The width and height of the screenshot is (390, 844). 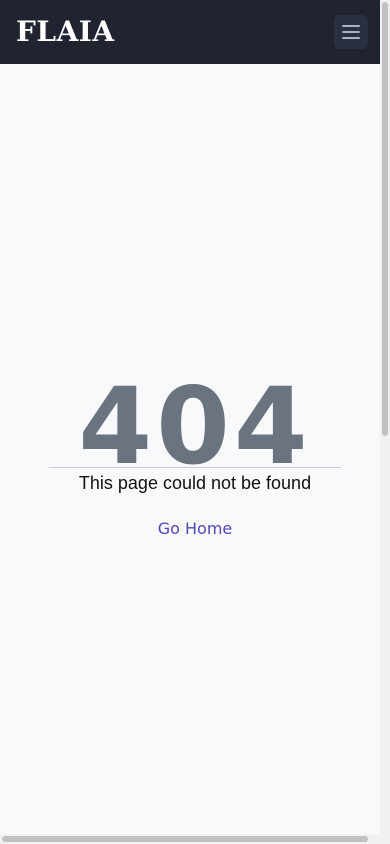 I want to click on vertical-scrollbar, so click(x=385, y=417).